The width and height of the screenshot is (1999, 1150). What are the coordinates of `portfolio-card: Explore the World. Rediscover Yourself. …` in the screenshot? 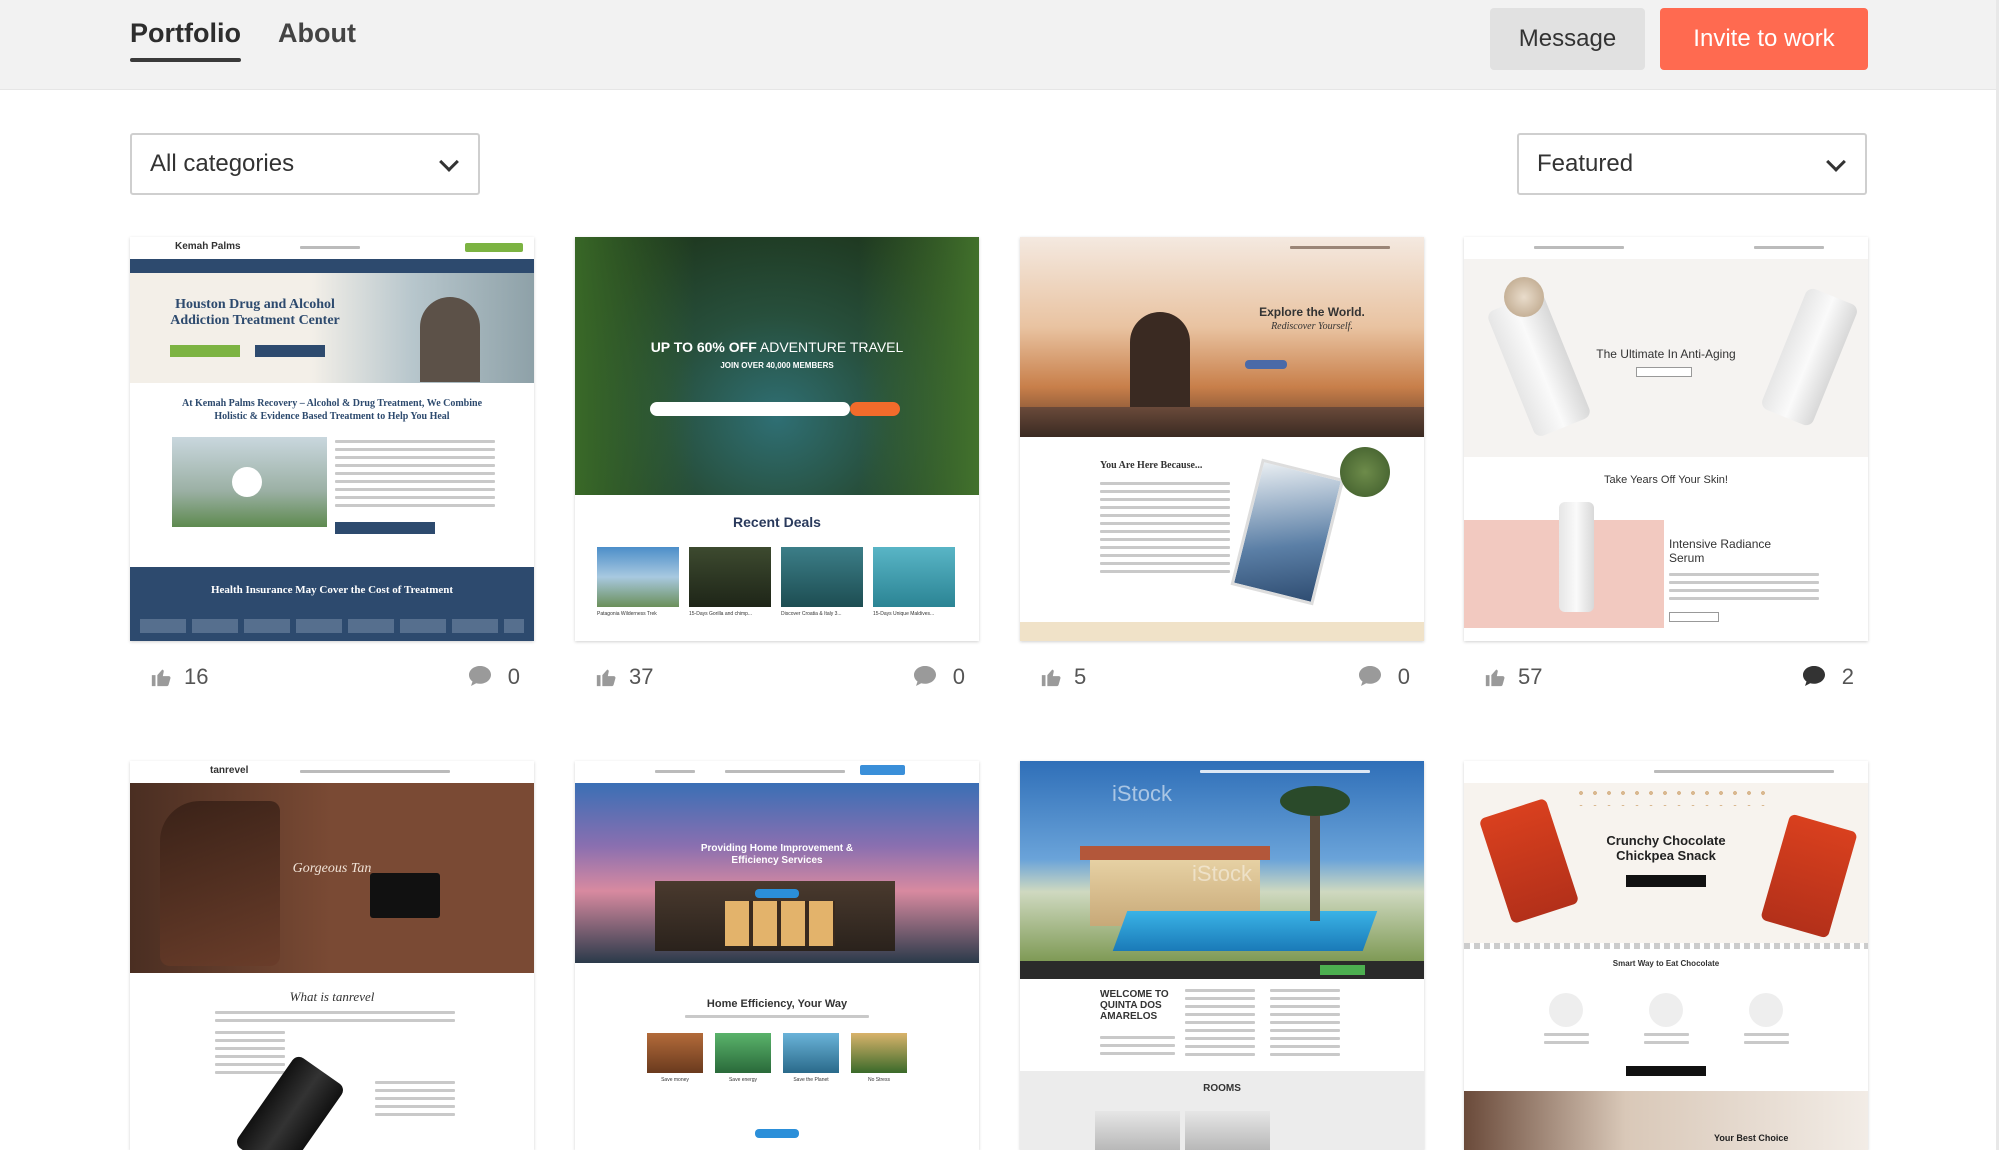 It's located at (1222, 439).